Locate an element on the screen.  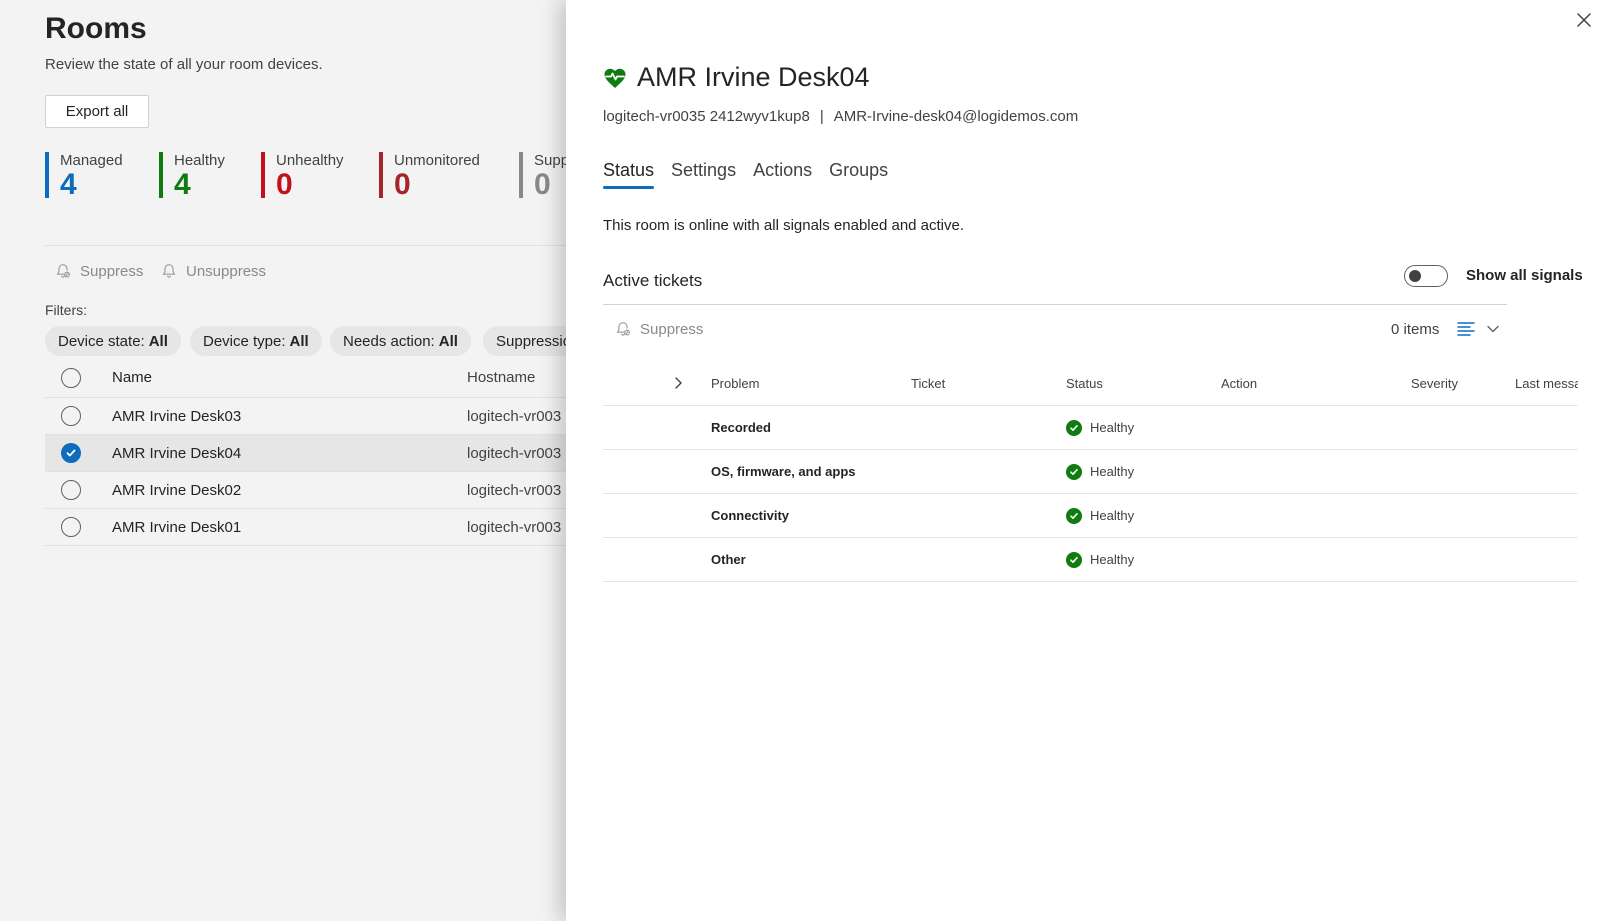
table-row: AMR Irvine Desk01 logitech-vr003 is located at coordinates (307, 527).